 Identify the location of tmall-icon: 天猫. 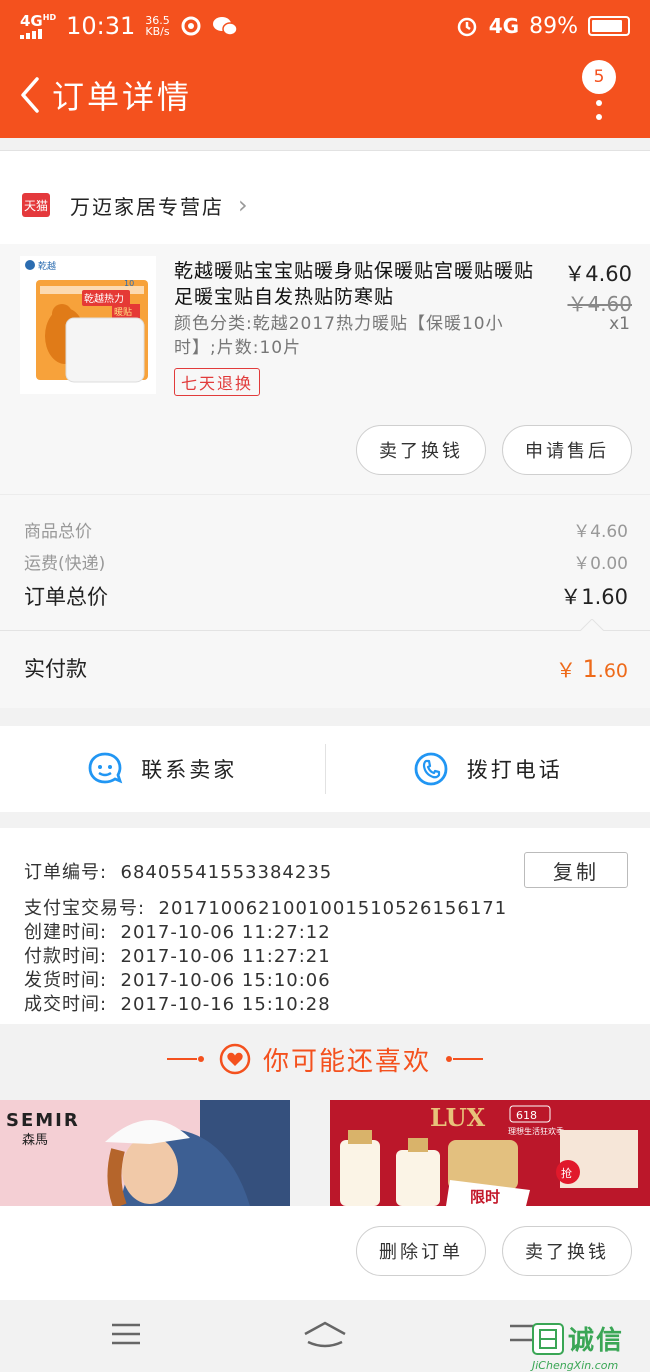
(36, 205).